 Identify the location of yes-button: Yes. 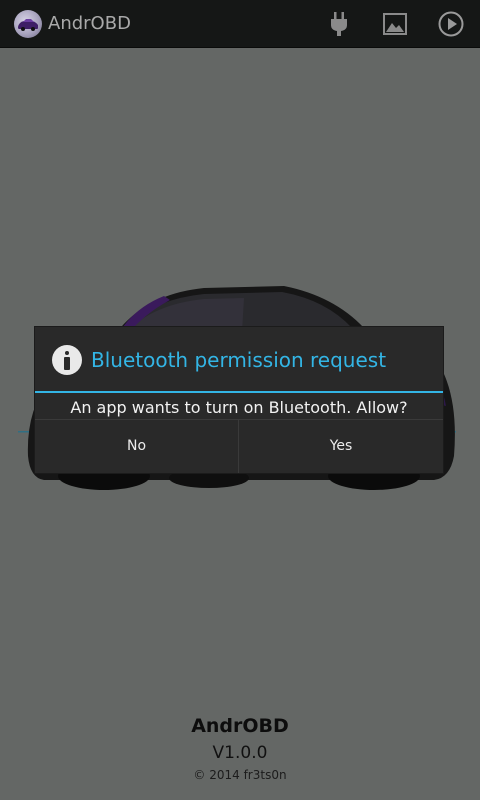
(341, 446).